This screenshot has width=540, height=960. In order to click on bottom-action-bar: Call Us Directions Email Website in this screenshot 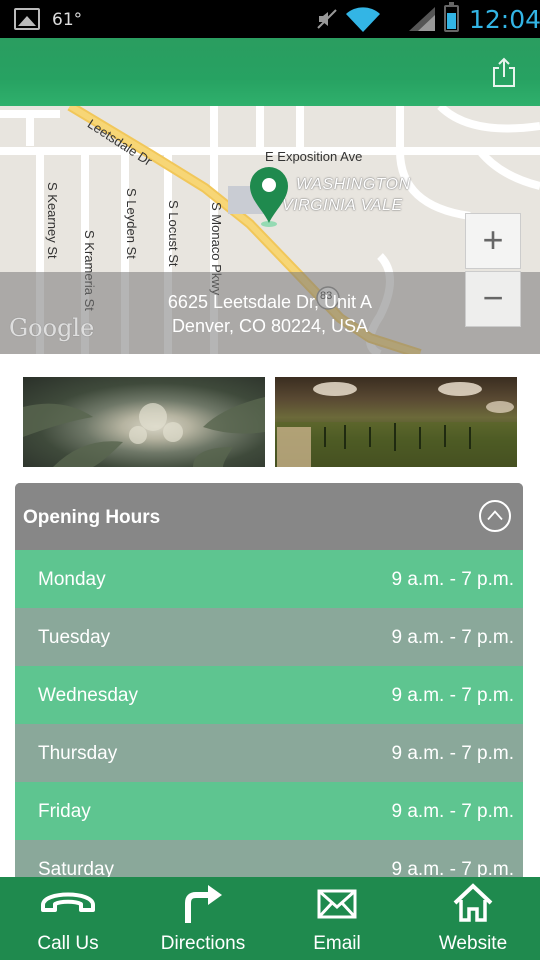, I will do `click(270, 918)`.